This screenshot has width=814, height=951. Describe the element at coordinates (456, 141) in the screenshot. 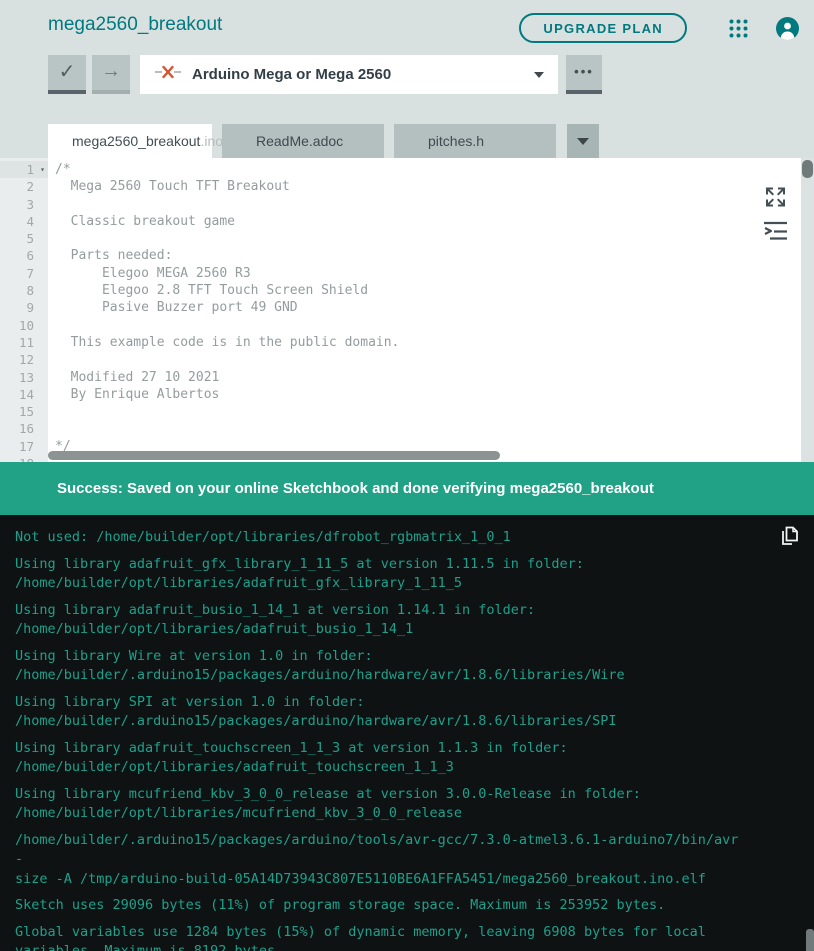

I see `tab-label: pitches.h` at that location.